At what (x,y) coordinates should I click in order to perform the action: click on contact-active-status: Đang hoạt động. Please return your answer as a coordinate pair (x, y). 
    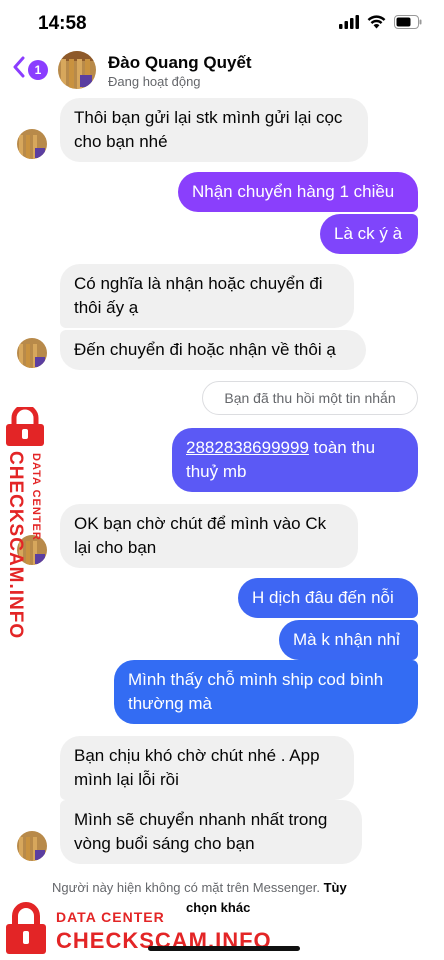
    Looking at the image, I should click on (154, 81).